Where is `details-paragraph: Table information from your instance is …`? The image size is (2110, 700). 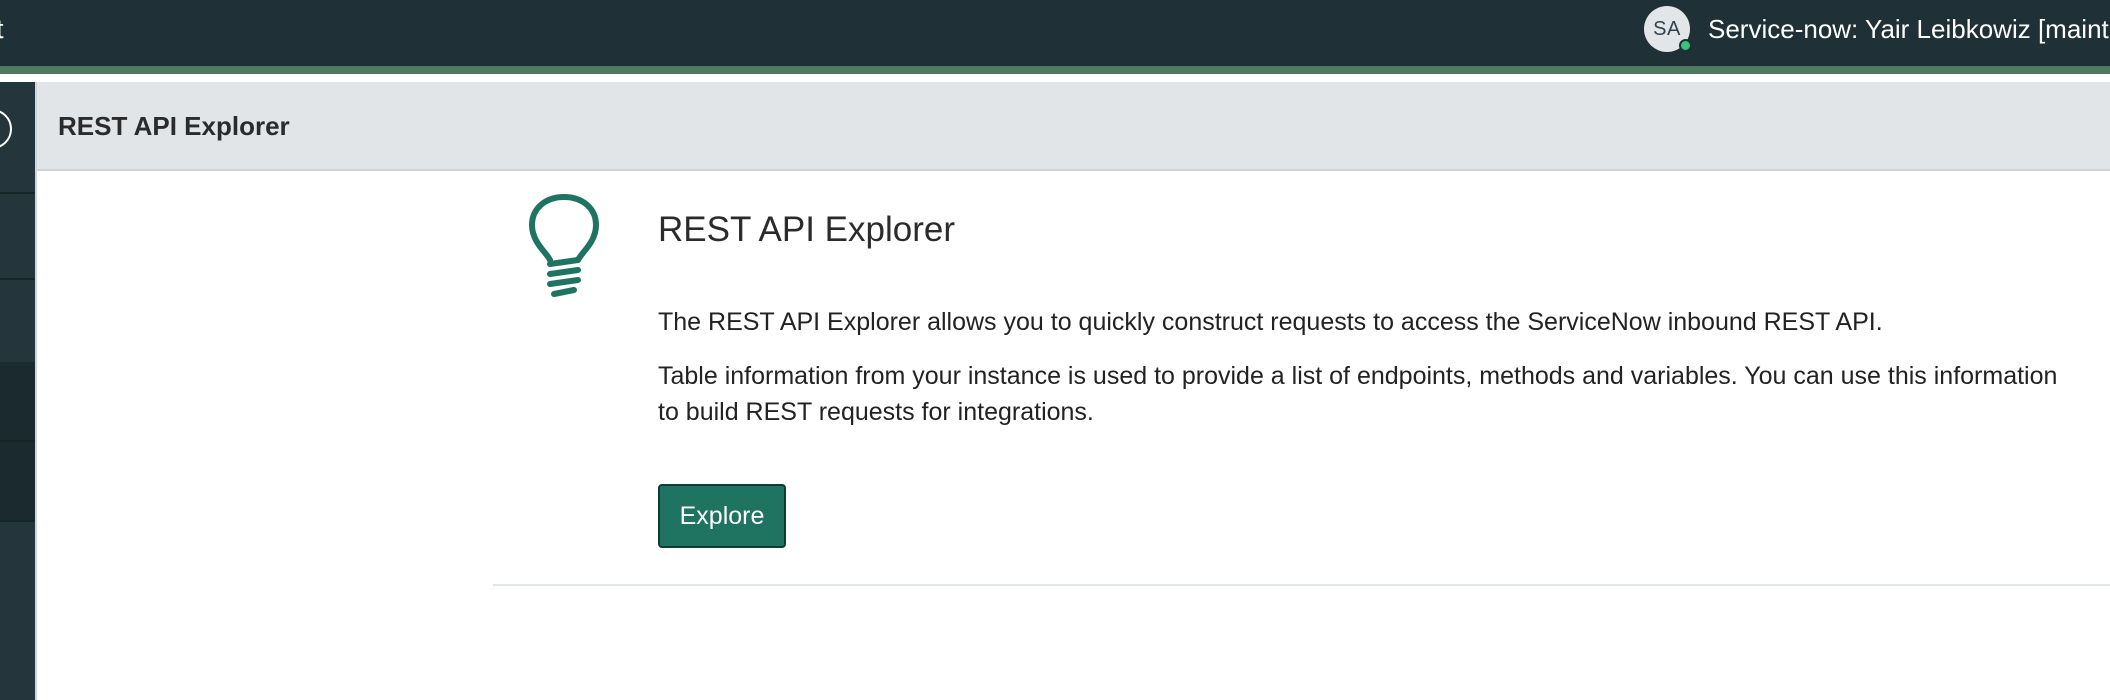 details-paragraph: Table information from your instance is … is located at coordinates (1358, 394).